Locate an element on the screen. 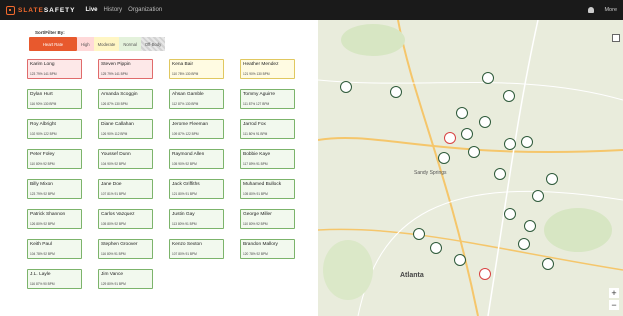  worker-card: Kena Bair 110 78% 130 BPM is located at coordinates (196, 69).